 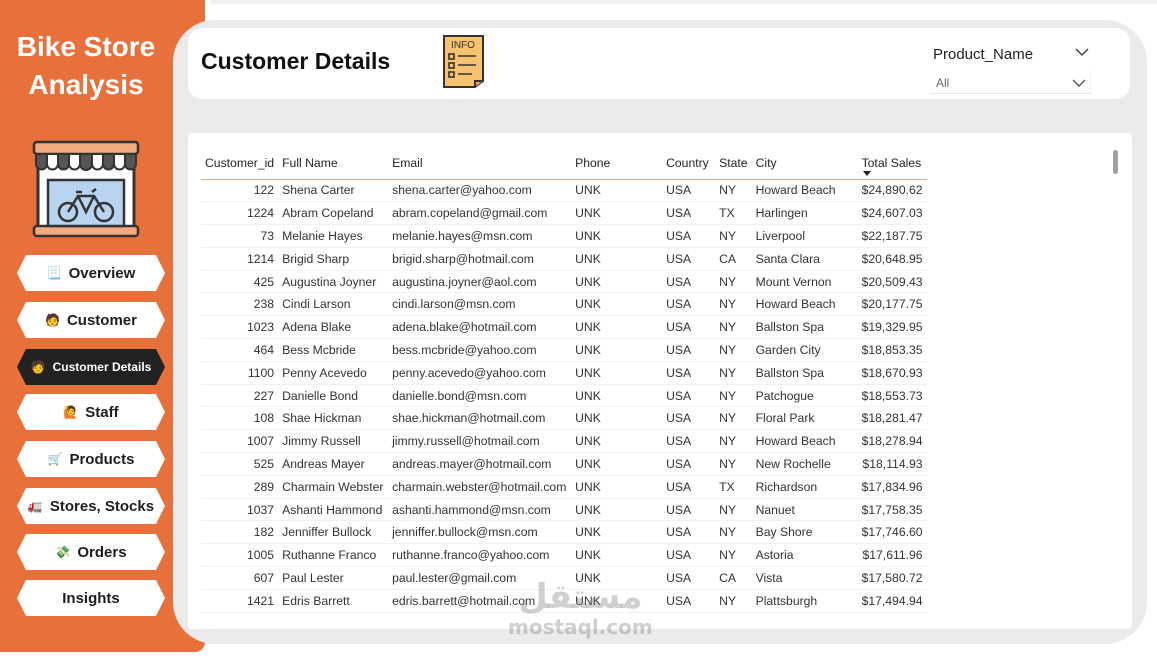 What do you see at coordinates (892, 510) in the screenshot?
I see `cell-total-sales: $17,758.35` at bounding box center [892, 510].